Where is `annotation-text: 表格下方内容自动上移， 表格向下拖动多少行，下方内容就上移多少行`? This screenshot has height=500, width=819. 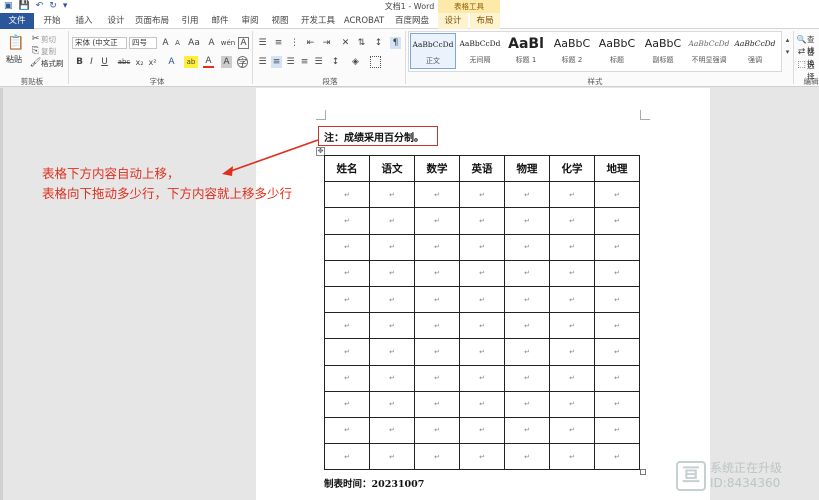 annotation-text: 表格下方内容自动上移， 表格向下拖动多少行，下方内容就上移多少行 is located at coordinates (167, 184).